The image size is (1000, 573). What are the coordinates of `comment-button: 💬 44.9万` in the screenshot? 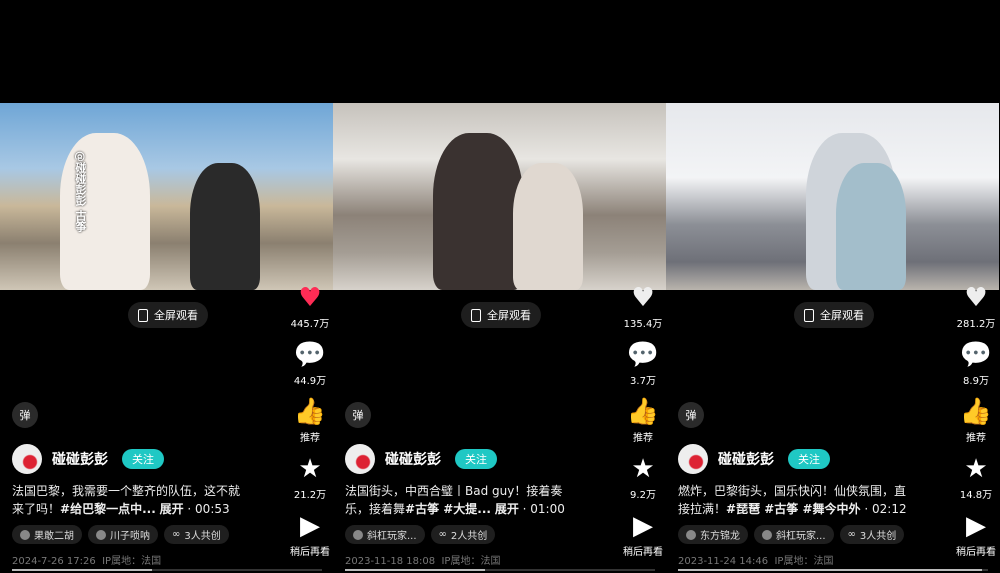 It's located at (310, 363).